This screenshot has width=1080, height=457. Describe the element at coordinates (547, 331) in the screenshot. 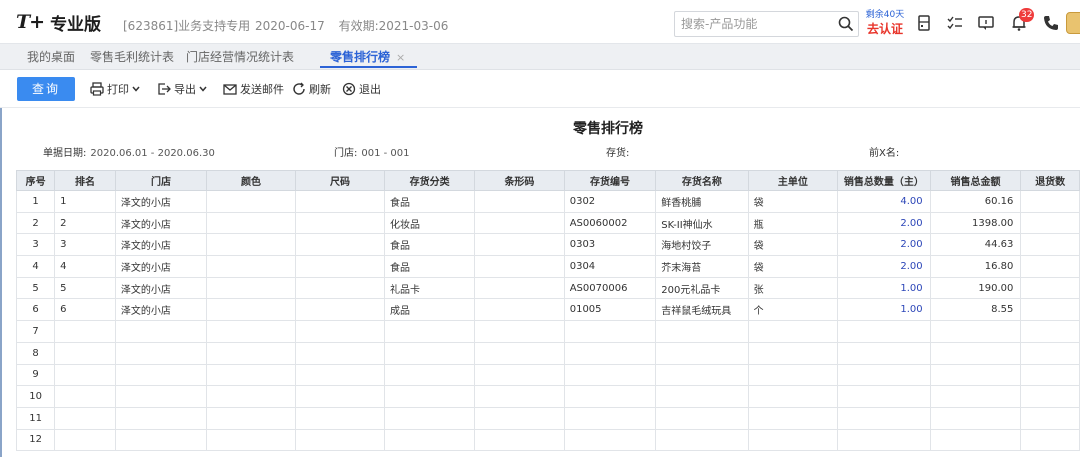

I see `table-row: 7` at that location.